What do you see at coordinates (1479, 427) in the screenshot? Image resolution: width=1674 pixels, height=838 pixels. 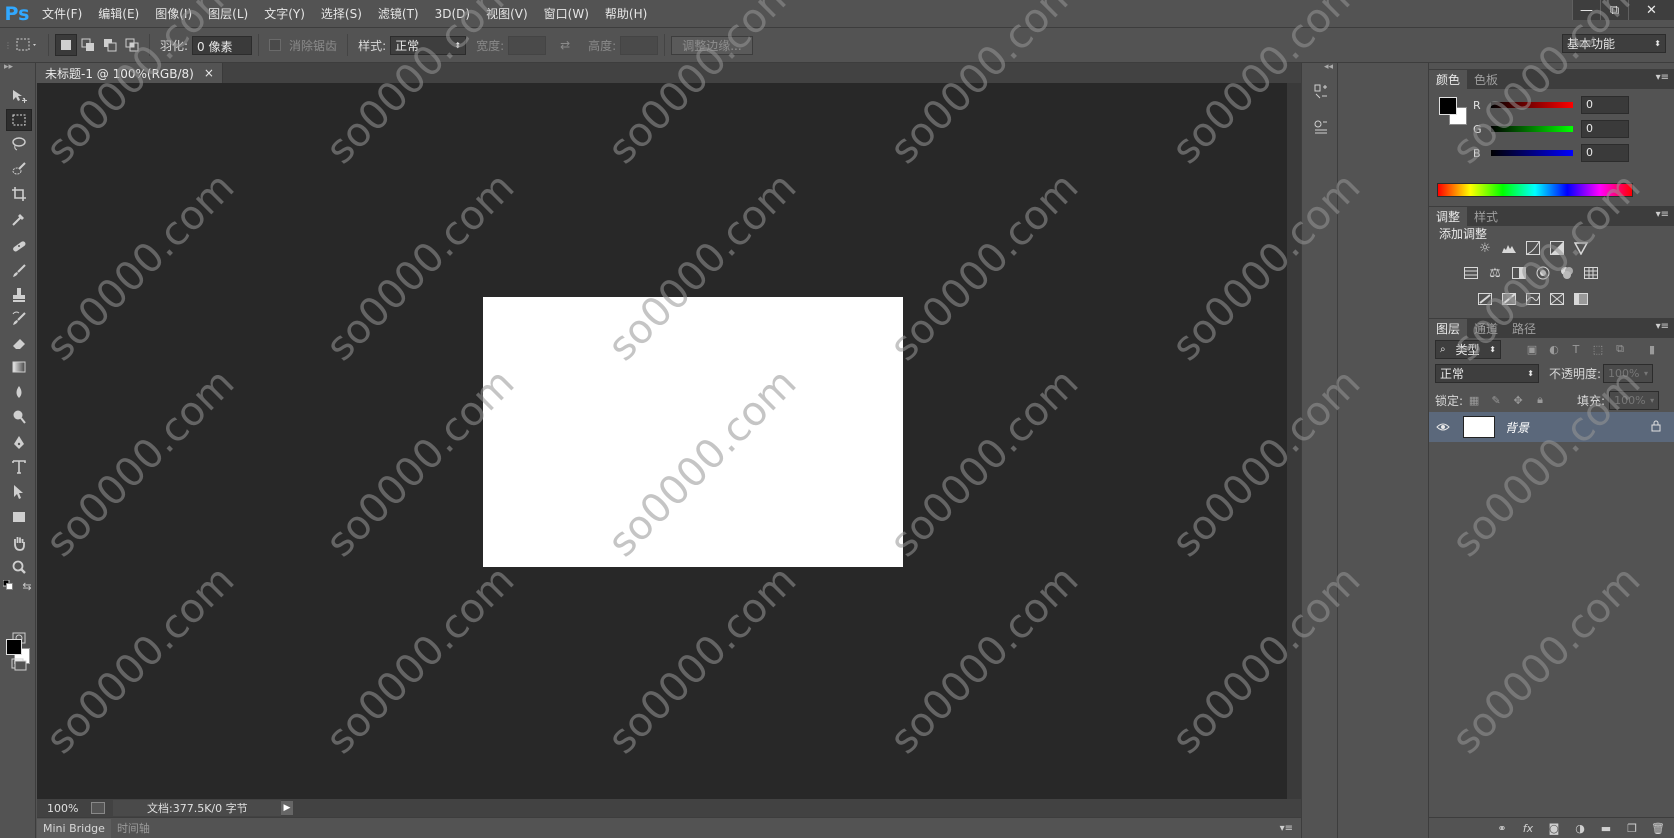 I see `layer-thumbnail` at bounding box center [1479, 427].